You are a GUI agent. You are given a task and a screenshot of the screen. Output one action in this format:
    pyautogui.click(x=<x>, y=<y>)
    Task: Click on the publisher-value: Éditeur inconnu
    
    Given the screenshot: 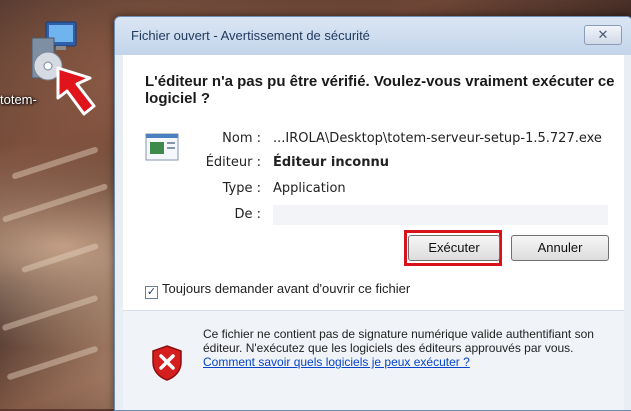 What is the action you would take?
    pyautogui.click(x=331, y=162)
    